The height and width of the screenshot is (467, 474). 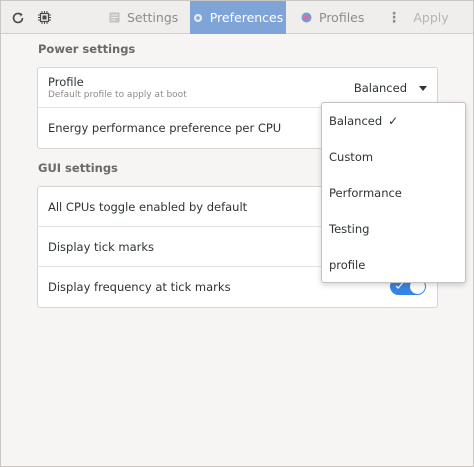 I want to click on kebab-menu-icon: ⋮, so click(x=394, y=17).